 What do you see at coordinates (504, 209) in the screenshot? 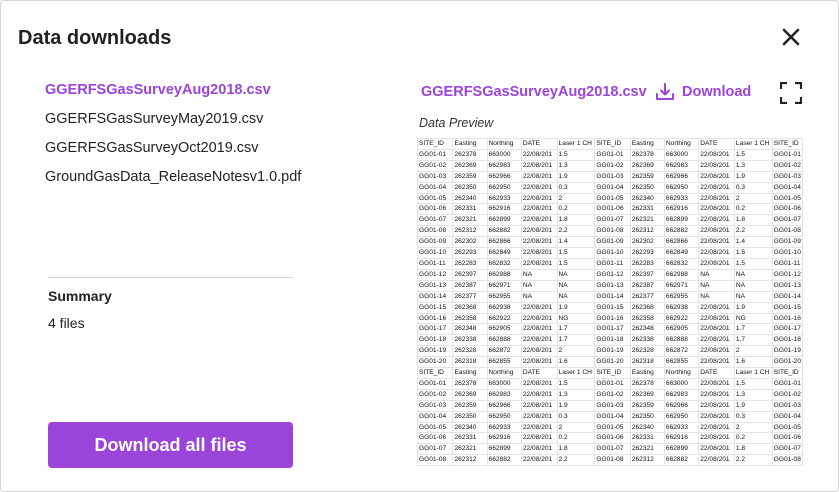
I see `preview-cell: 662916` at bounding box center [504, 209].